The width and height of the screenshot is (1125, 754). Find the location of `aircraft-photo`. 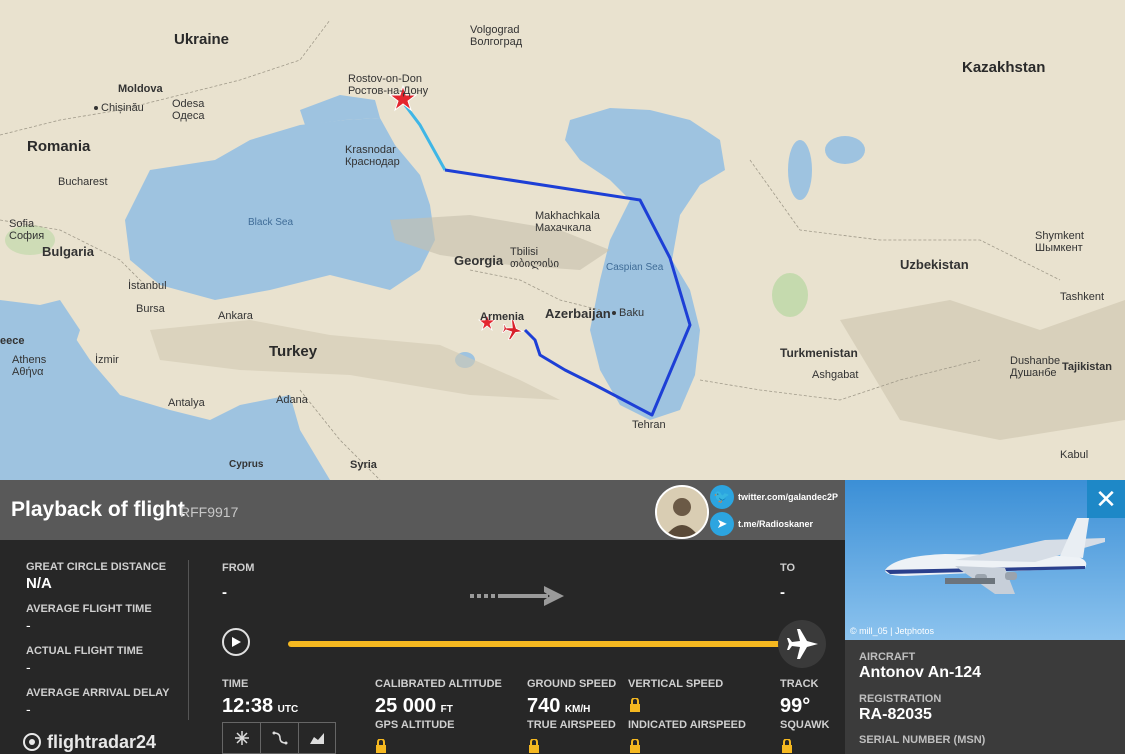

aircraft-photo is located at coordinates (985, 560).